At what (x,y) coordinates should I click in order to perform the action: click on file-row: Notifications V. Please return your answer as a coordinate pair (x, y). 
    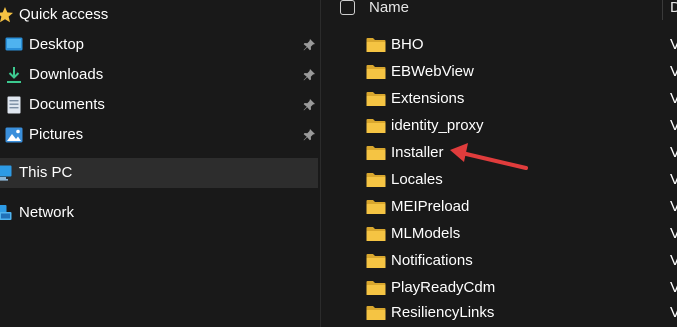
    Looking at the image, I should click on (499, 261).